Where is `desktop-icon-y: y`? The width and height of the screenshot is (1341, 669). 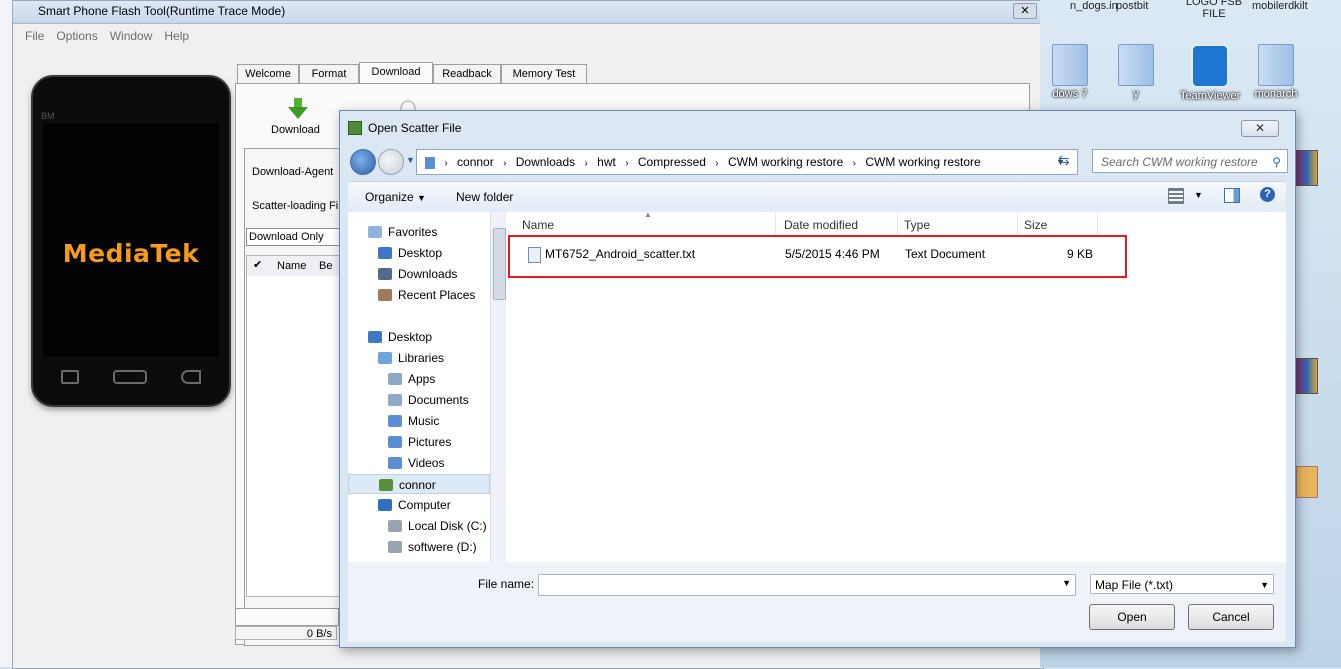
desktop-icon-y: y is located at coordinates (1136, 72).